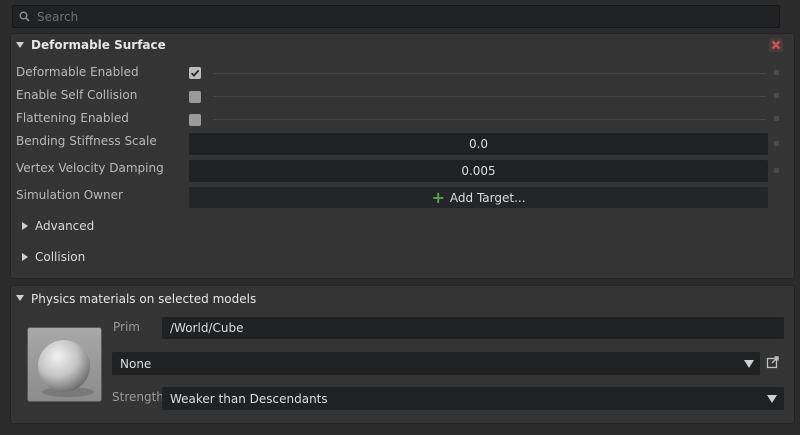 This screenshot has width=800, height=435. What do you see at coordinates (136, 363) in the screenshot?
I see `material-dropdown-value: None` at bounding box center [136, 363].